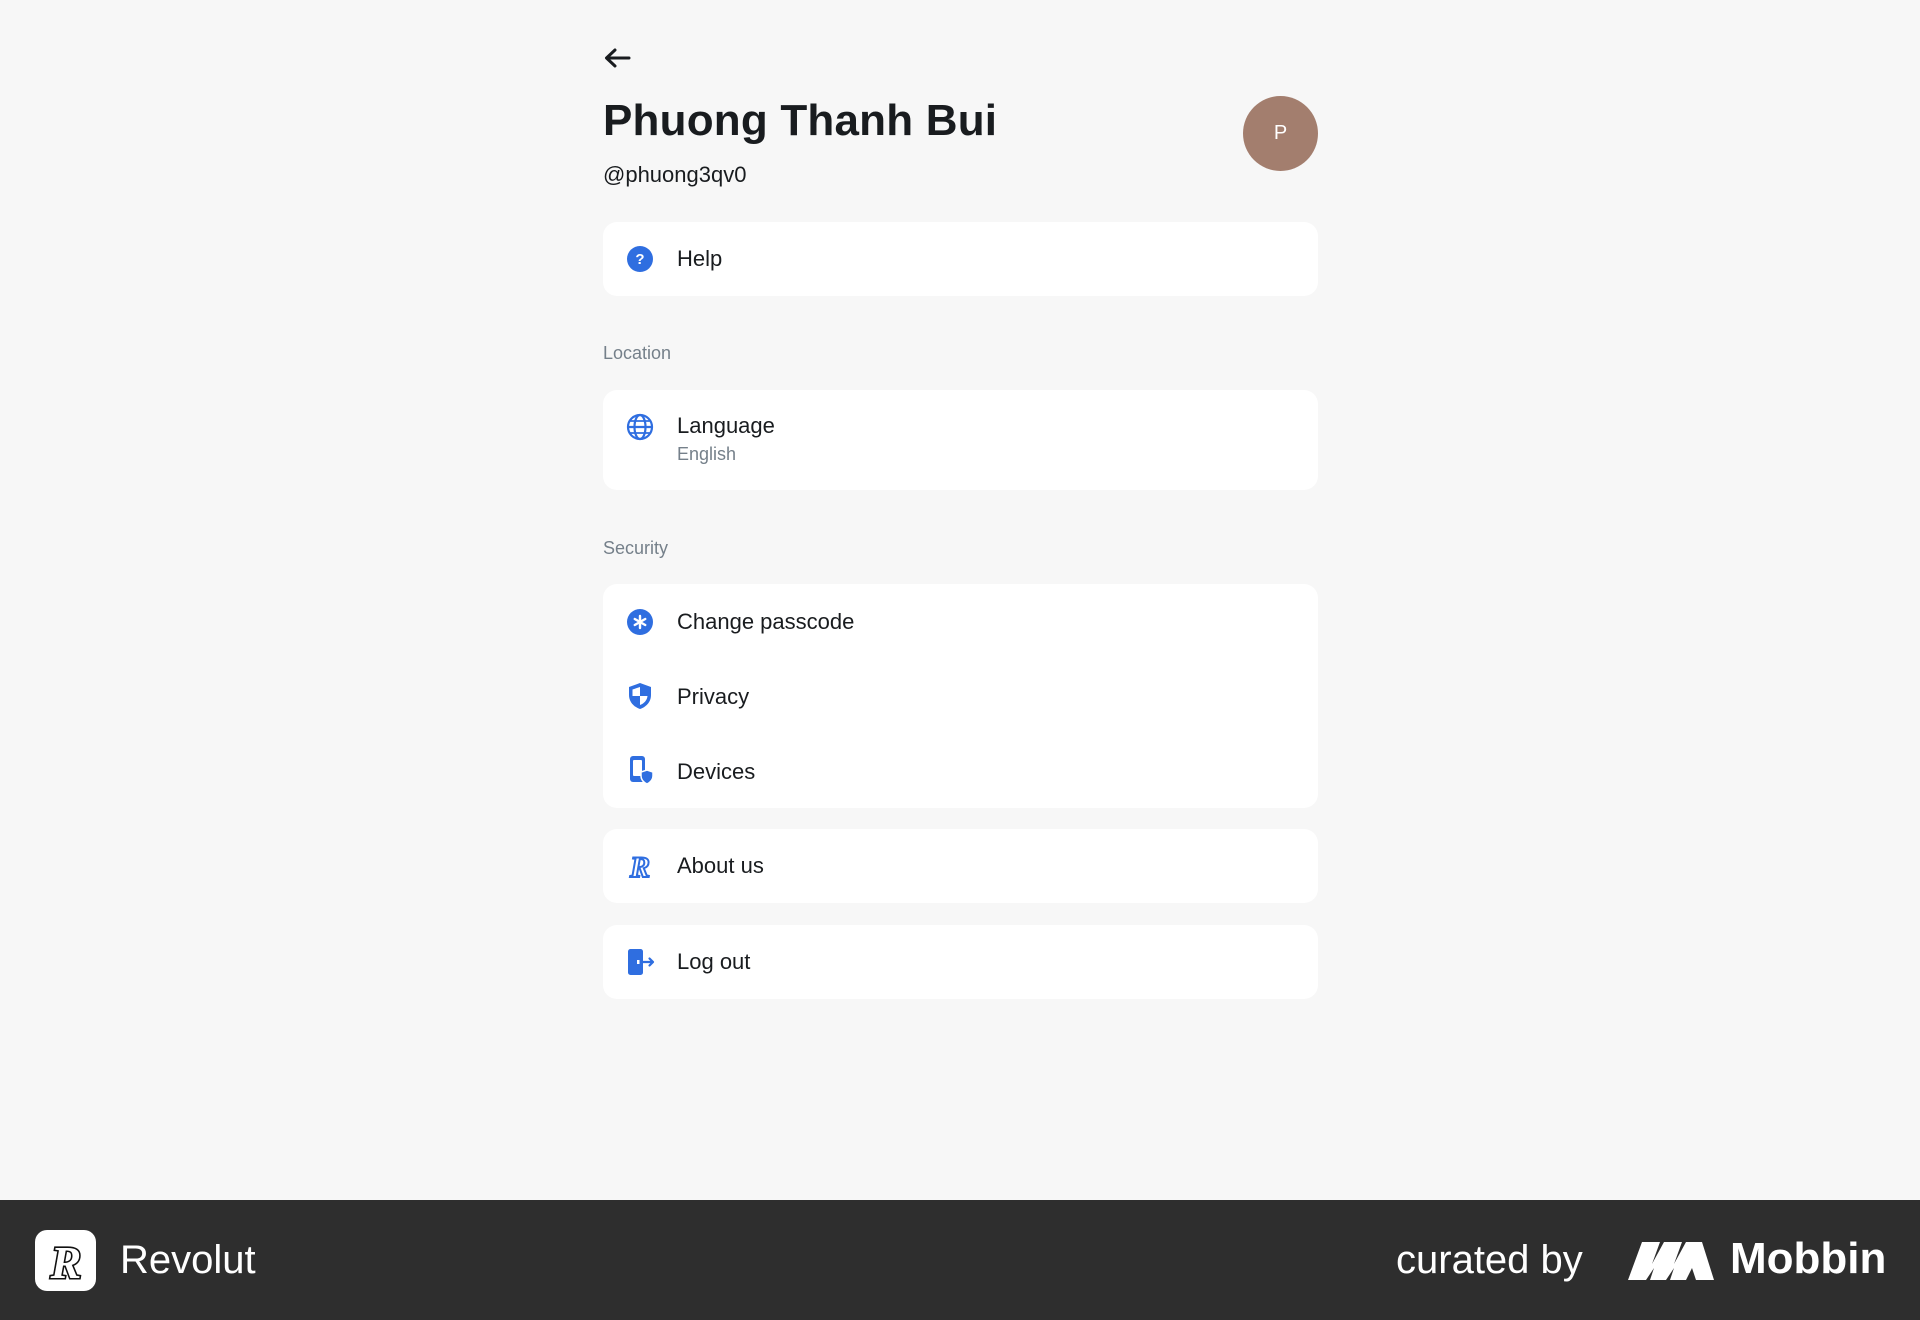 The height and width of the screenshot is (1320, 1920). I want to click on help-row: ? Help, so click(960, 259).